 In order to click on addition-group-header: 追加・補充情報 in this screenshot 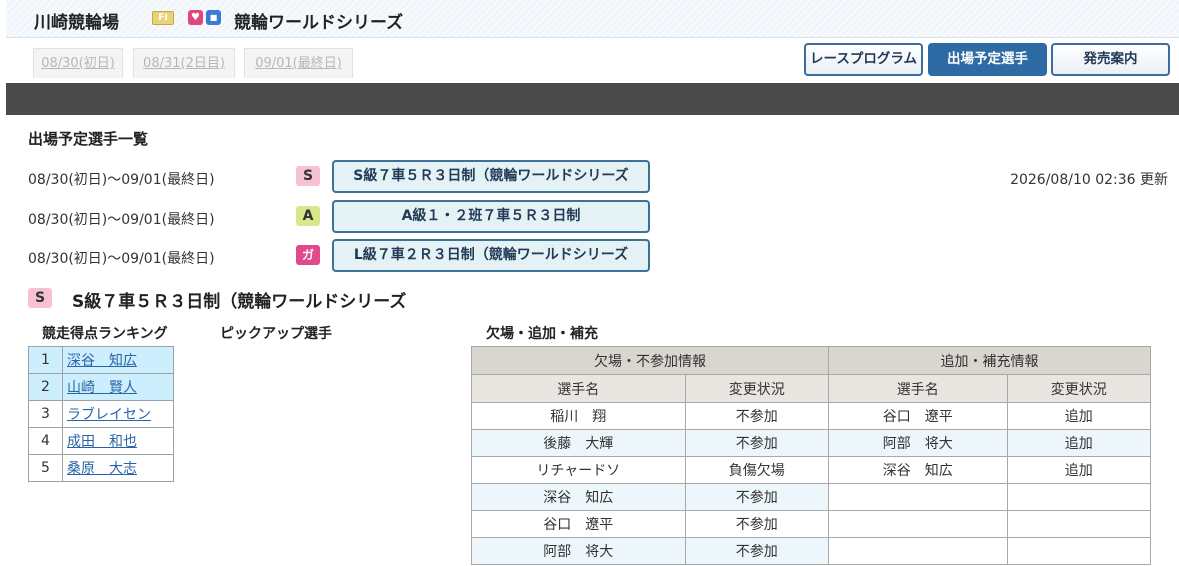, I will do `click(989, 360)`.